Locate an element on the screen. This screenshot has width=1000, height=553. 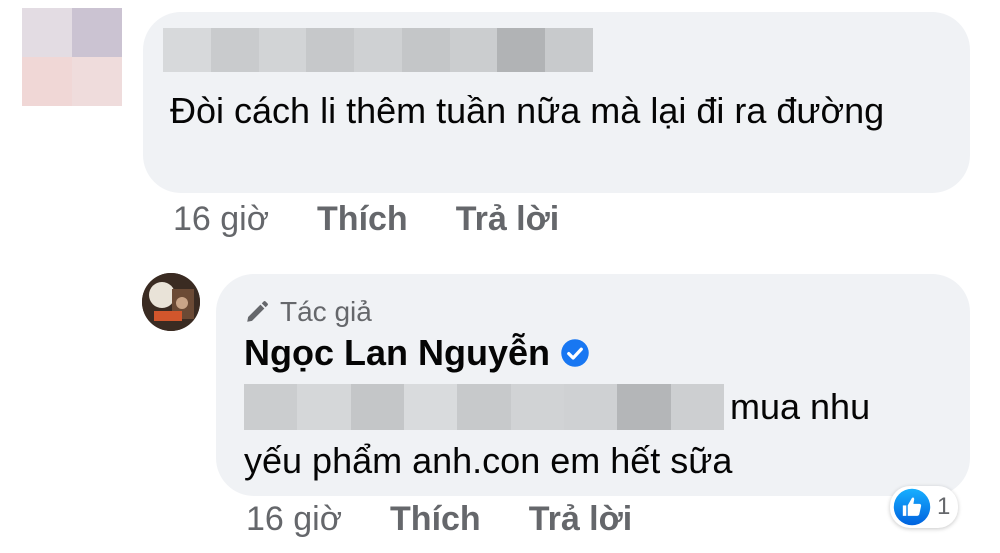
reply-text-redacted is located at coordinates (484, 407).